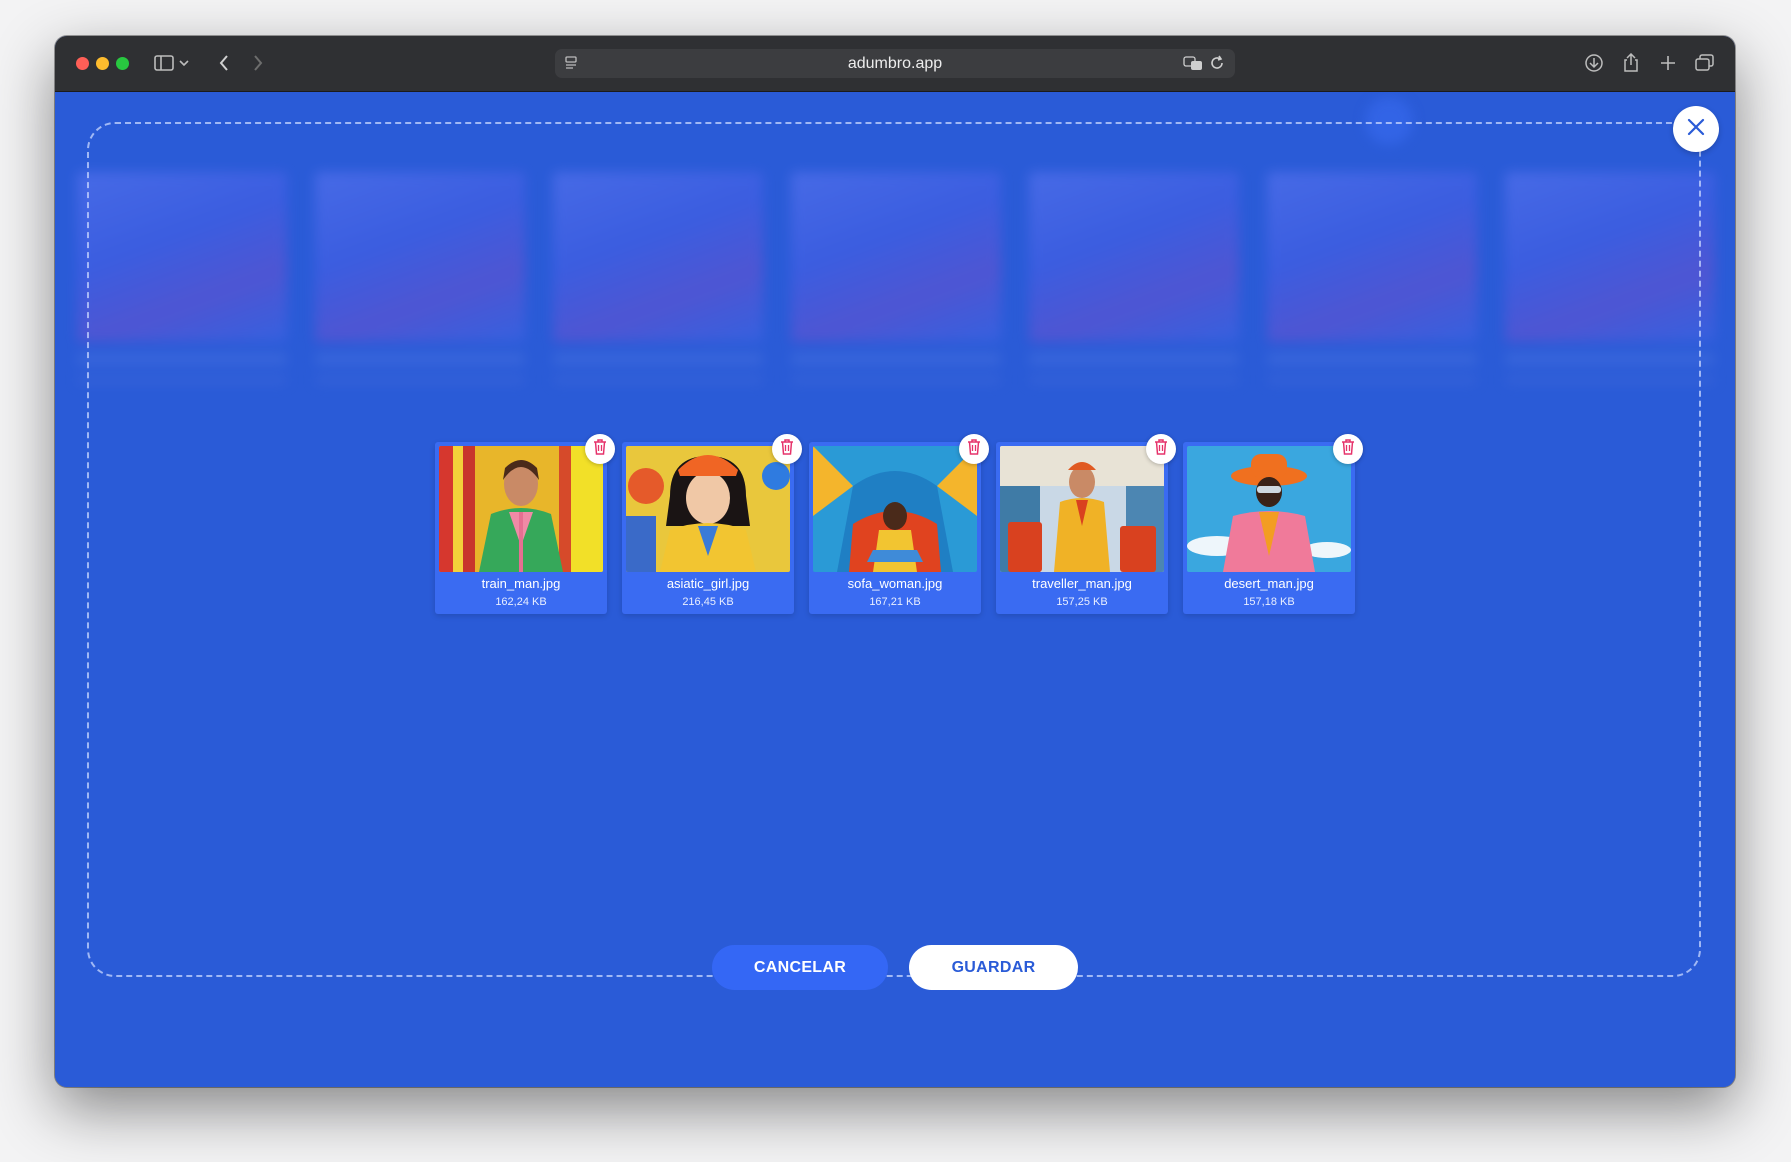 This screenshot has width=1791, height=1162. What do you see at coordinates (1217, 65) in the screenshot?
I see `reload-icon` at bounding box center [1217, 65].